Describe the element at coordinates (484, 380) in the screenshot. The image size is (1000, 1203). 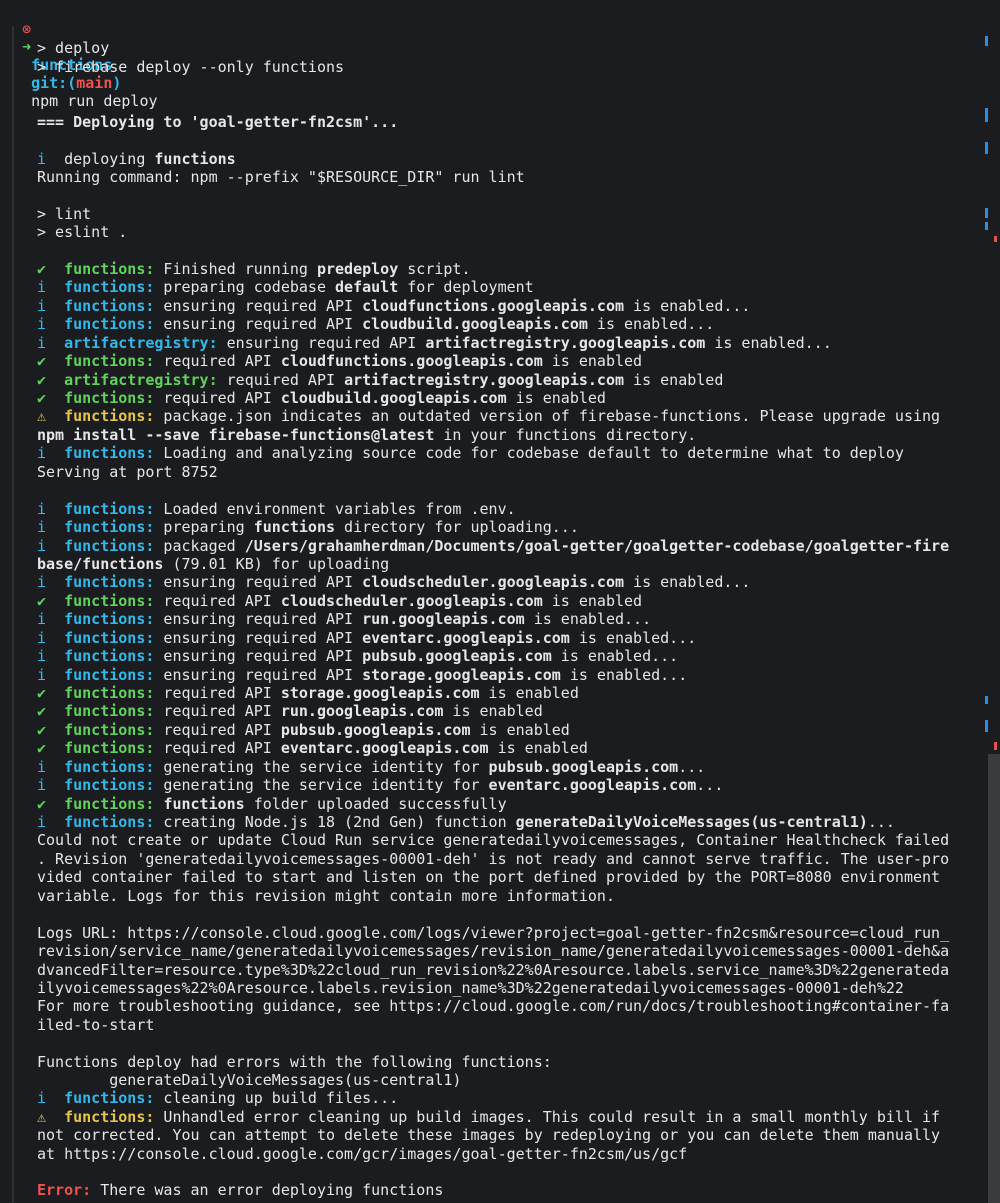
I see `output-segment: artifactregistry.googleapis.com` at that location.